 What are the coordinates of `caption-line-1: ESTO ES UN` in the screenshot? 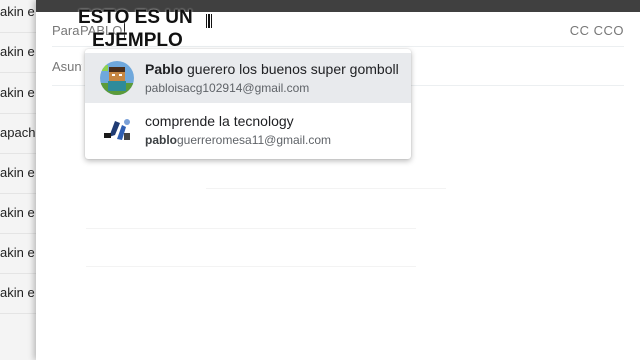 It's located at (135, 17).